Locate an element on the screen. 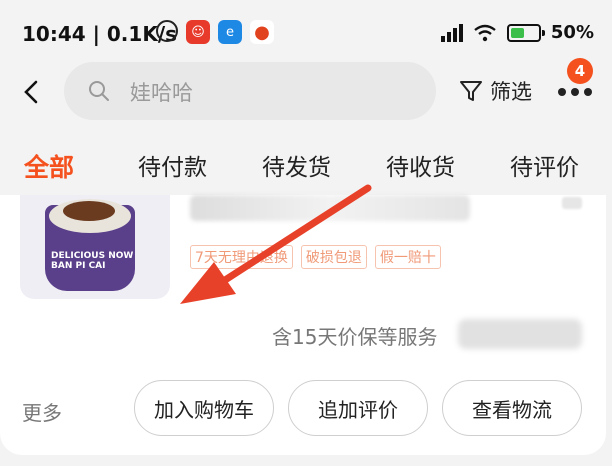  tag-genuine: 假一赔十 is located at coordinates (407, 257).